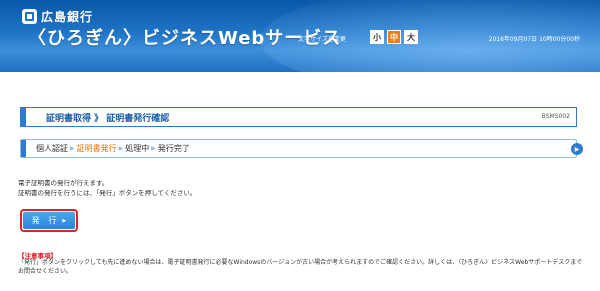  What do you see at coordinates (96, 148) in the screenshot?
I see `step-certificate-issue: 証明書発行` at bounding box center [96, 148].